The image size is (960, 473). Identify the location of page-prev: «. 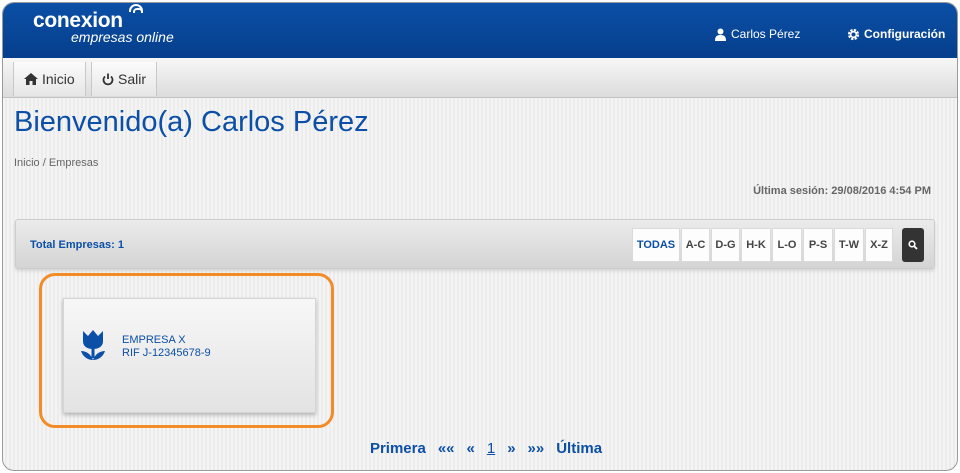
(471, 448).